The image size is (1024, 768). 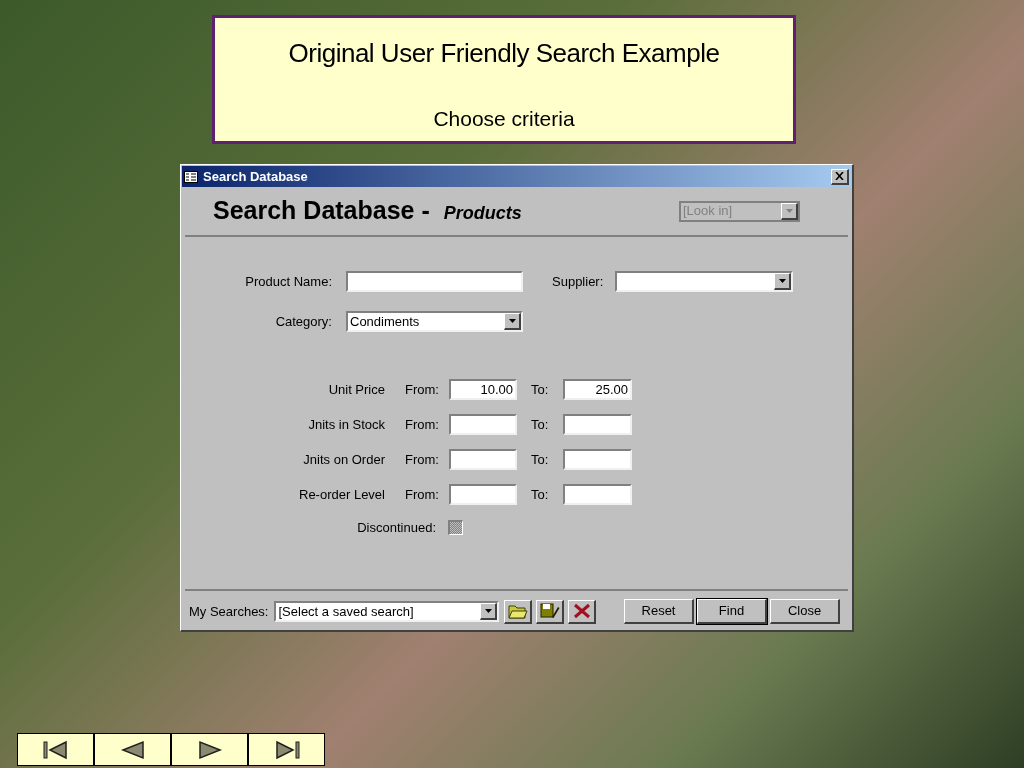 What do you see at coordinates (303, 321) in the screenshot?
I see `field-label: Category:` at bounding box center [303, 321].